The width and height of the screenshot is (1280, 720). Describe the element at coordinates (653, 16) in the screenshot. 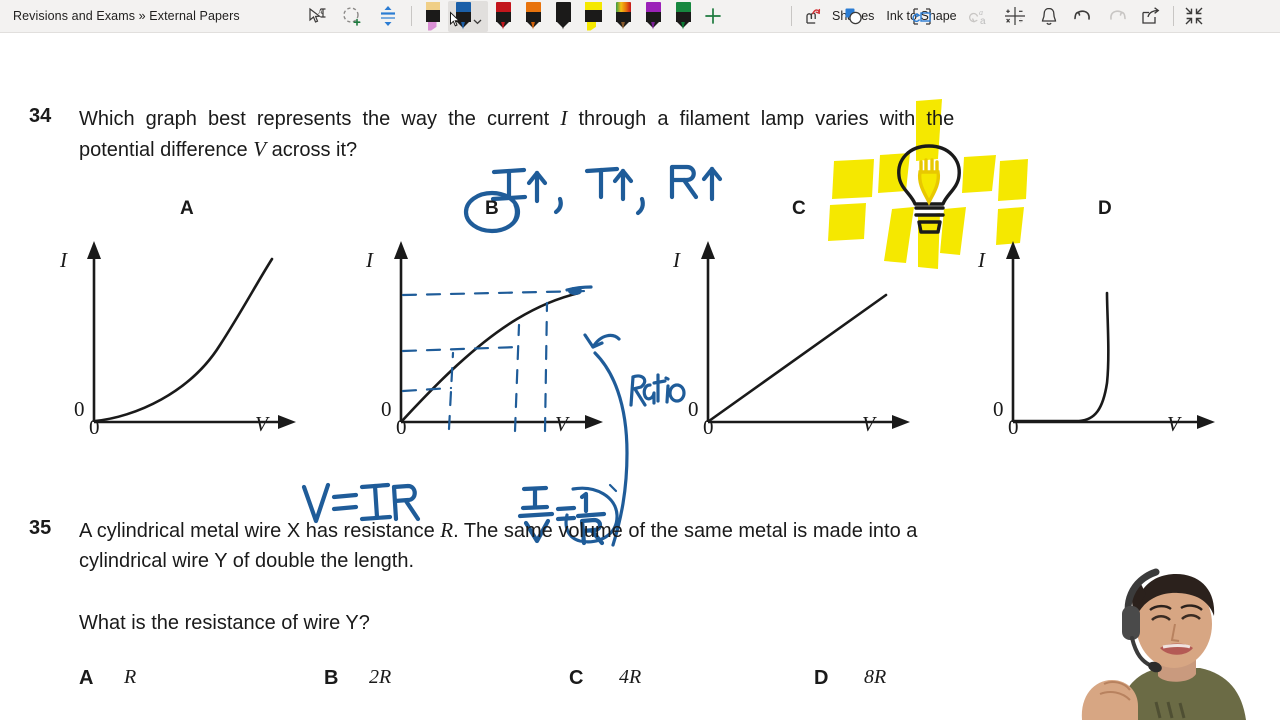

I see `pen-purple` at that location.